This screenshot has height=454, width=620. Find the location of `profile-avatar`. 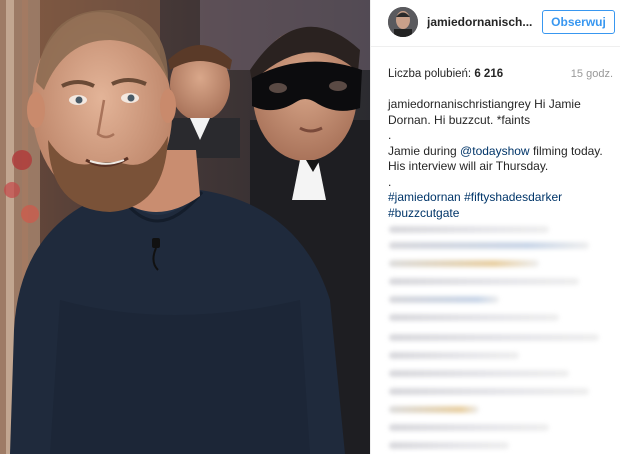

profile-avatar is located at coordinates (403, 22).